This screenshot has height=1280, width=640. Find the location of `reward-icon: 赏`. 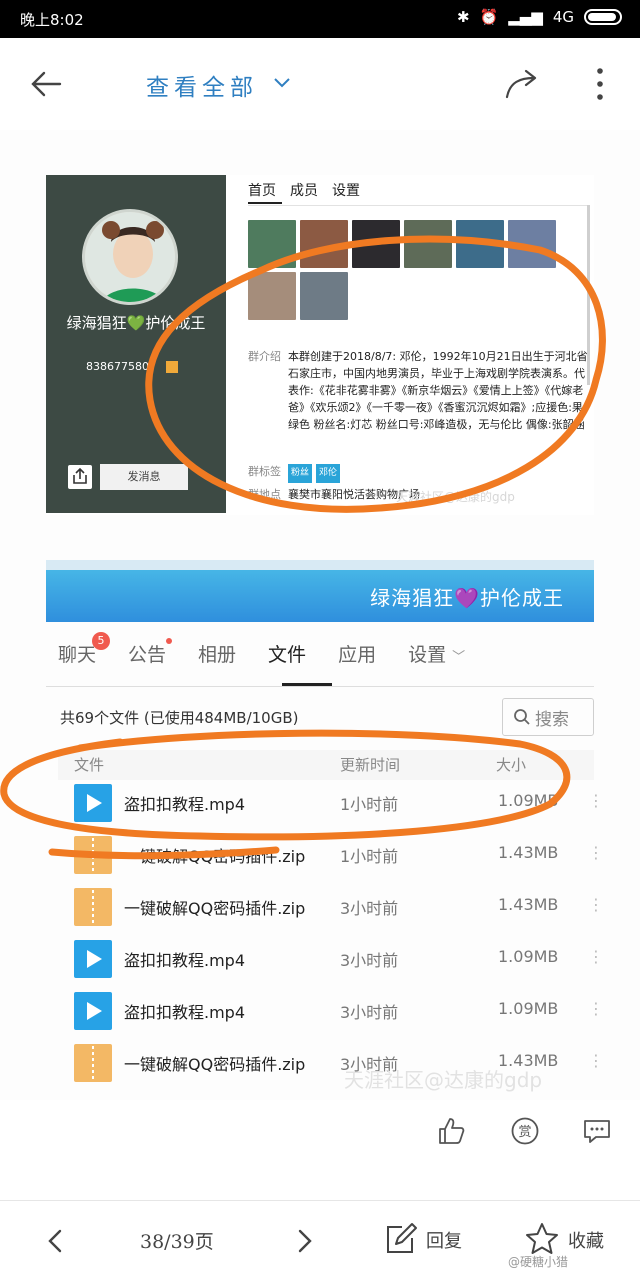

reward-icon: 赏 is located at coordinates (525, 1131).